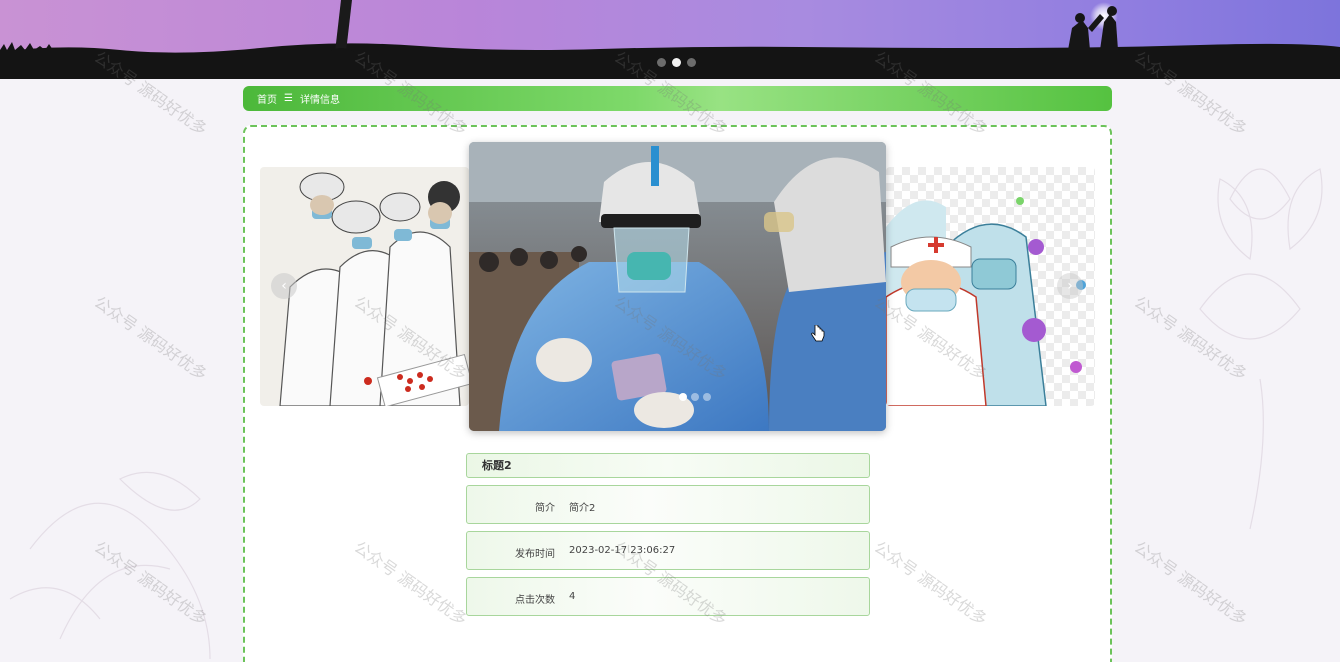 Image resolution: width=1340 pixels, height=662 pixels. Describe the element at coordinates (622, 550) in the screenshot. I see `detail-row-value: 2023-02-17 23:06:27` at that location.